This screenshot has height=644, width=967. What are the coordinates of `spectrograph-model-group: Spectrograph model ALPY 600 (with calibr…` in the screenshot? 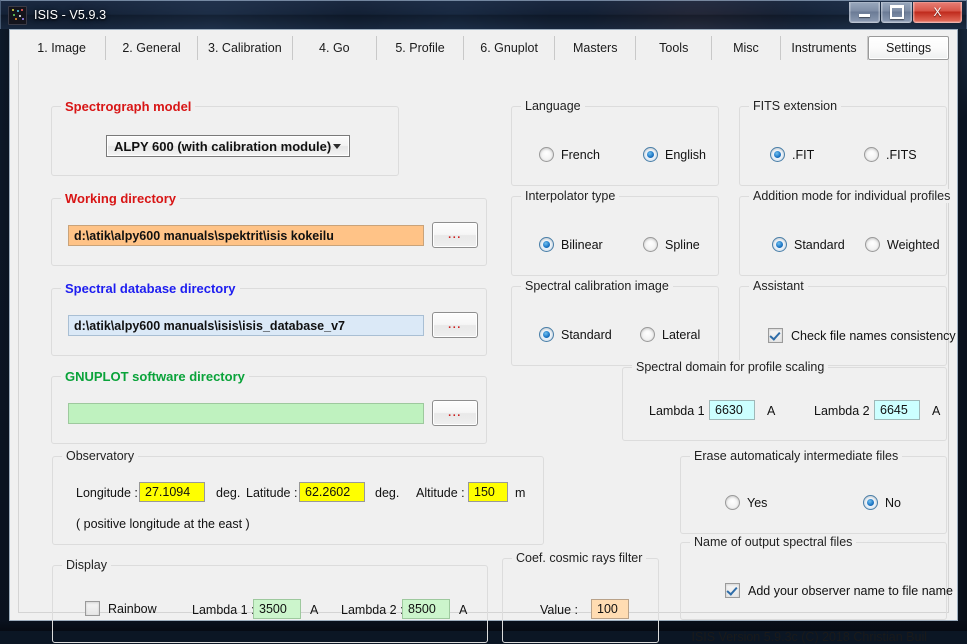 It's located at (225, 141).